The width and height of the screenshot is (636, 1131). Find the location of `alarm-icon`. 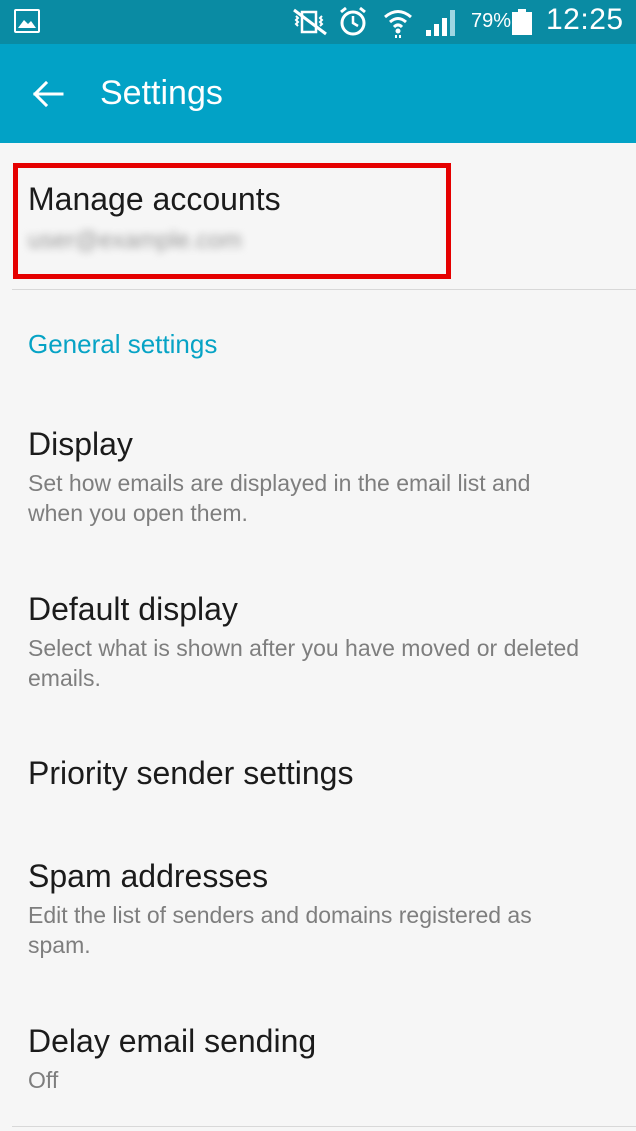

alarm-icon is located at coordinates (353, 21).